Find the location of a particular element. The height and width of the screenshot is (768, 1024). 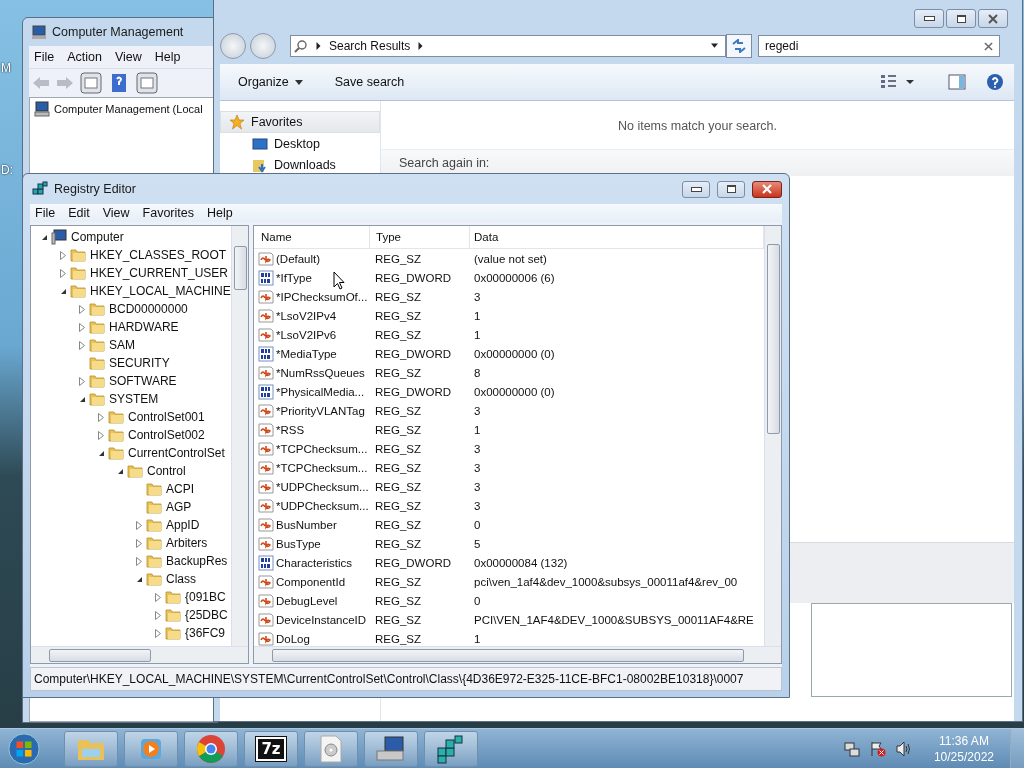

nav-item: Desktop is located at coordinates (297, 143).